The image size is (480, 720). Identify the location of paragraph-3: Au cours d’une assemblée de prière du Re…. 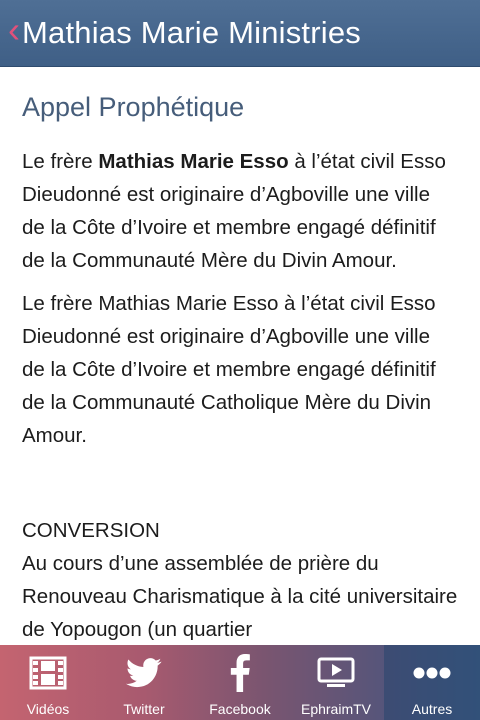
(240, 596).